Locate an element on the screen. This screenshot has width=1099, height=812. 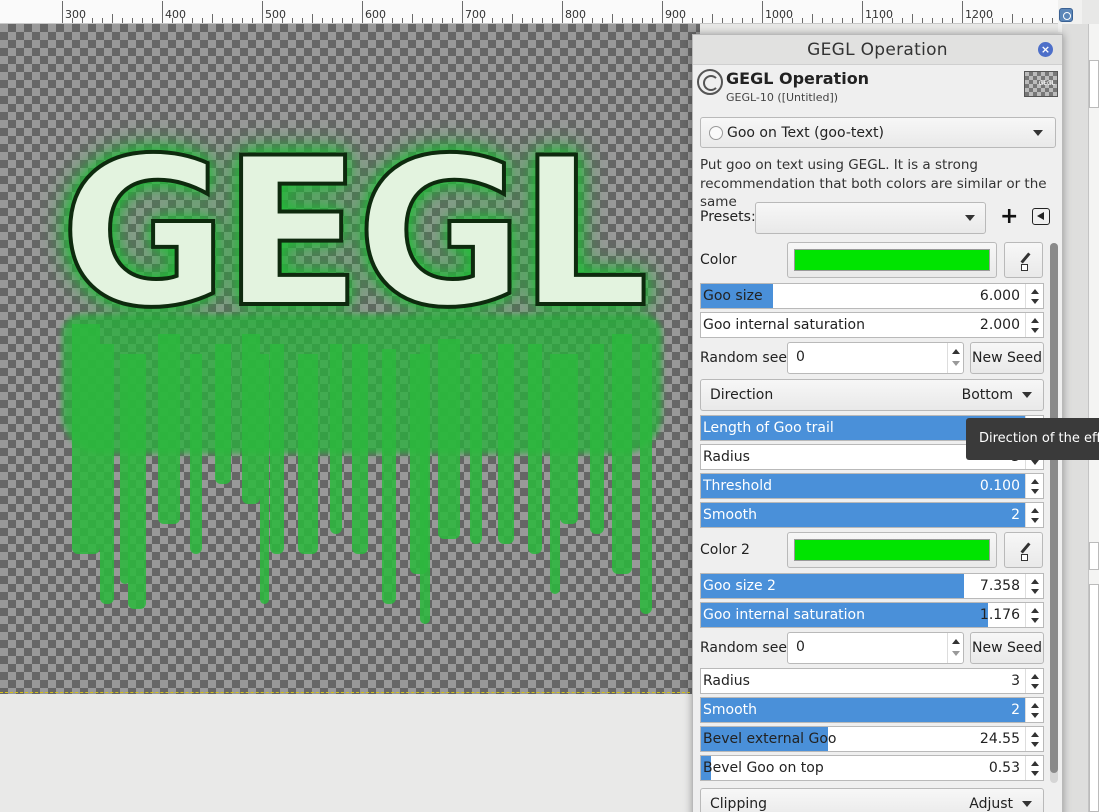
presets-select is located at coordinates (870, 218).